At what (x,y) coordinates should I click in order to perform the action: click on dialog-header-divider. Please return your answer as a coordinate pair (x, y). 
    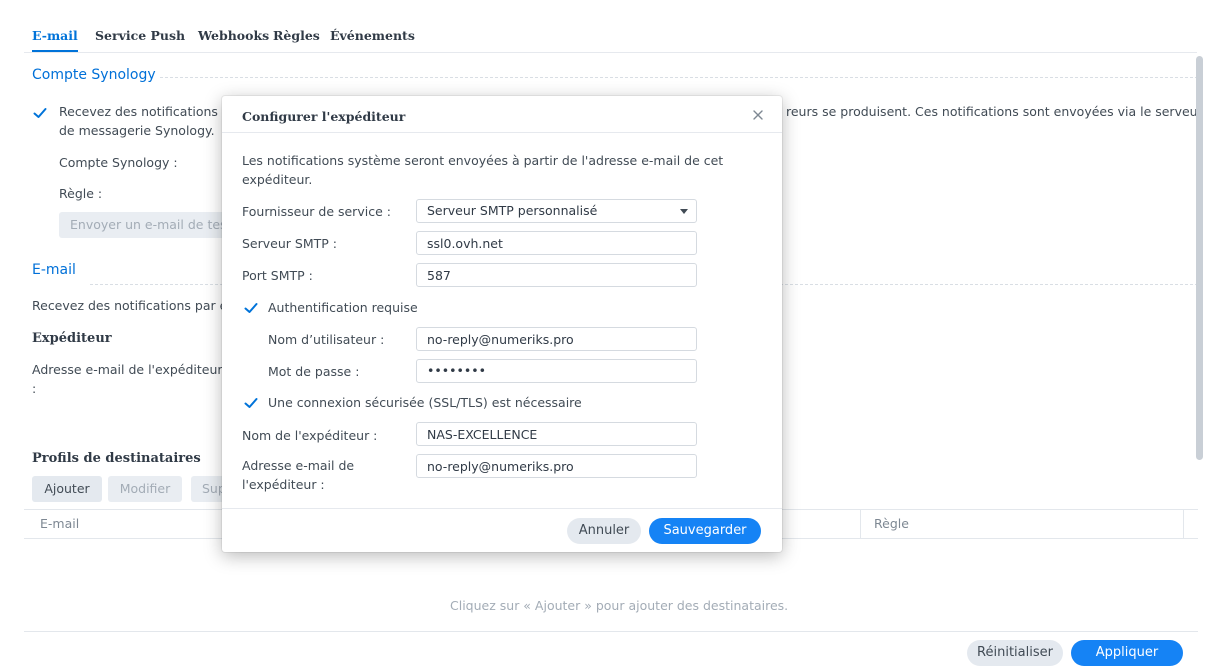
    Looking at the image, I should click on (502, 132).